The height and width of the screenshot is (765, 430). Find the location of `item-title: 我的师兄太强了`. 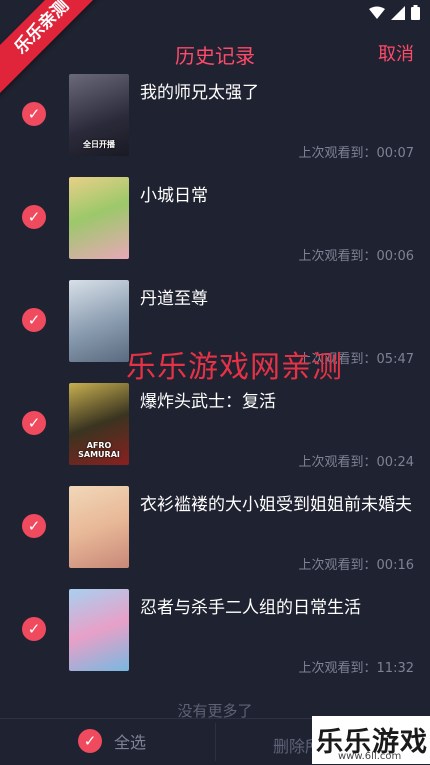

item-title: 我的师兄太强了 is located at coordinates (199, 93).